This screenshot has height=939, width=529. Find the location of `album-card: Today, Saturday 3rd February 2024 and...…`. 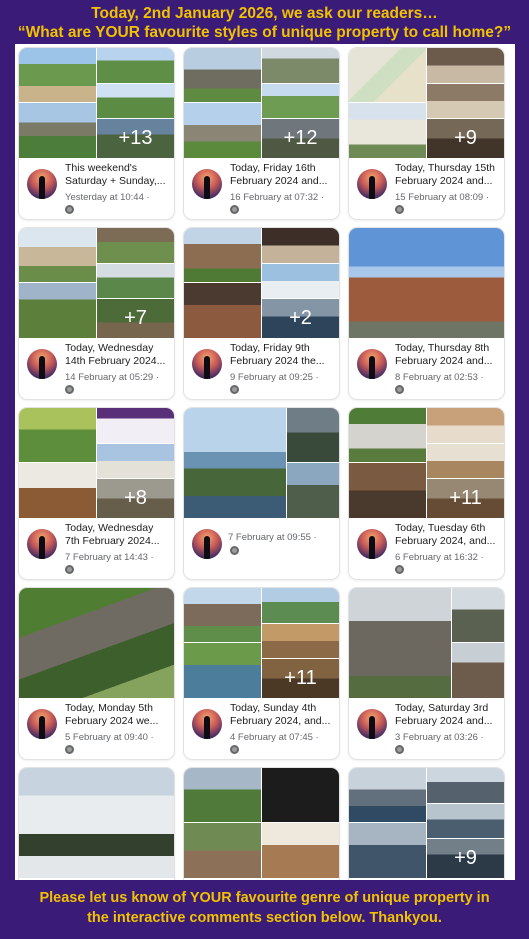

album-card: Today, Saturday 3rd February 2024 and...… is located at coordinates (426, 673).